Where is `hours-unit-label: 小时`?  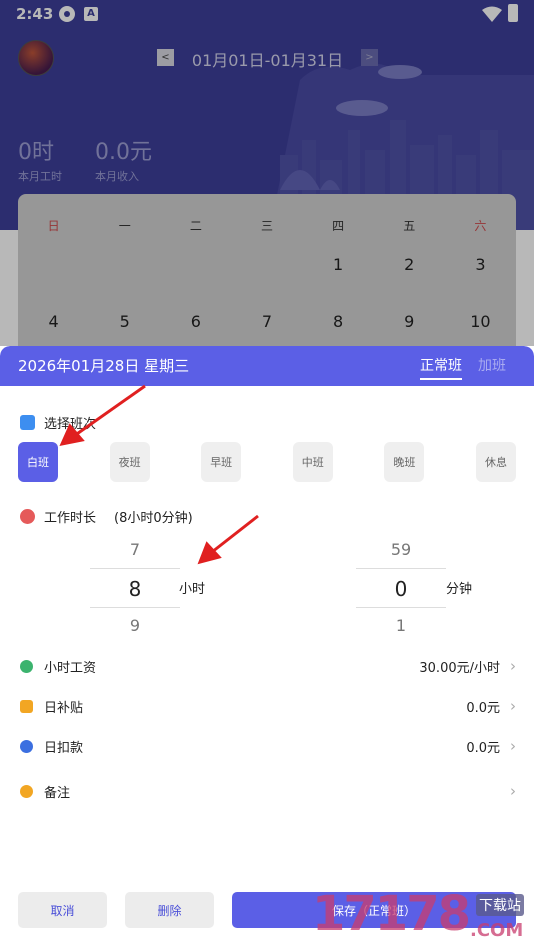 hours-unit-label: 小时 is located at coordinates (192, 589).